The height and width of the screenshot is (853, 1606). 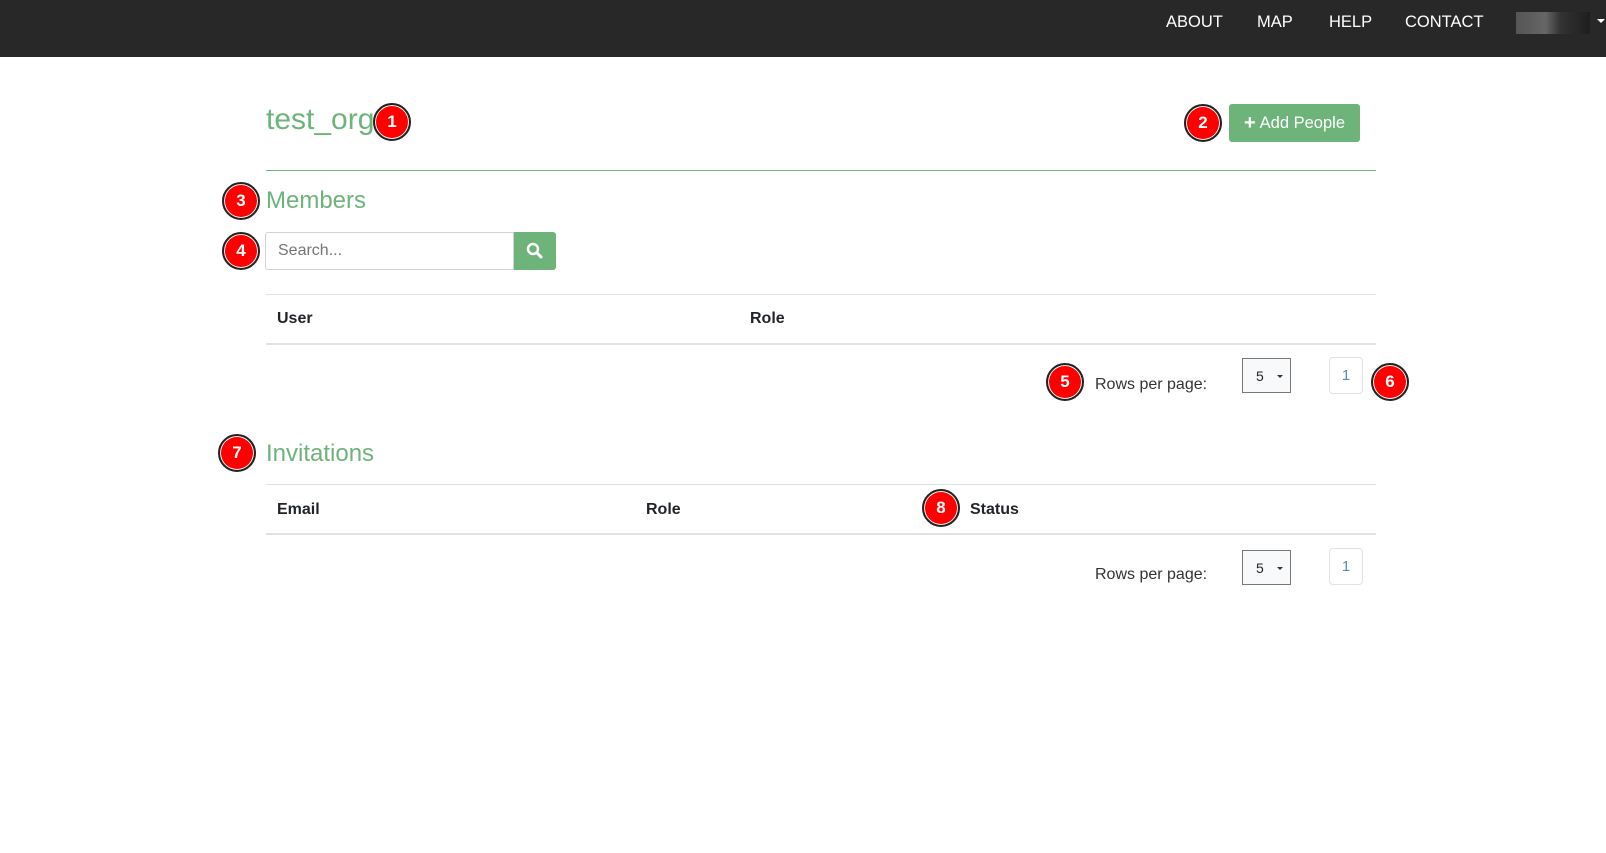 I want to click on column-header-status: Status, so click(x=994, y=509).